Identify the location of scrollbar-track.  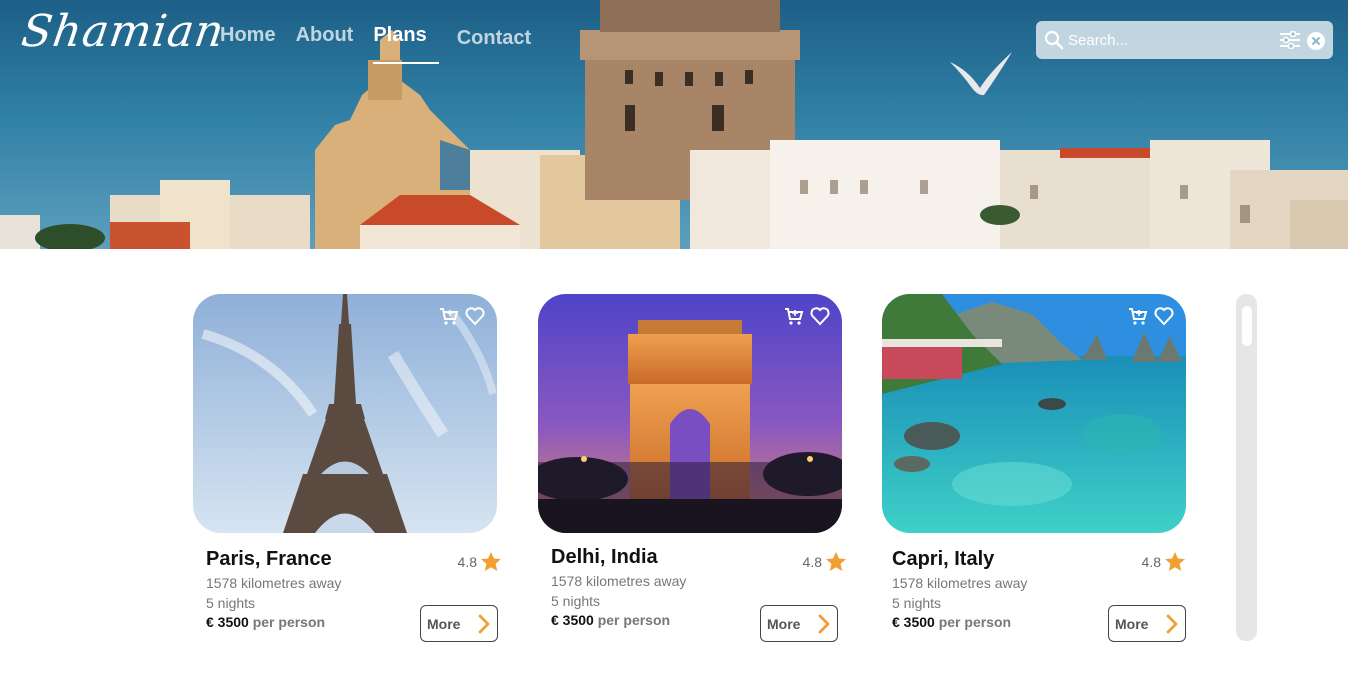
(1246, 467).